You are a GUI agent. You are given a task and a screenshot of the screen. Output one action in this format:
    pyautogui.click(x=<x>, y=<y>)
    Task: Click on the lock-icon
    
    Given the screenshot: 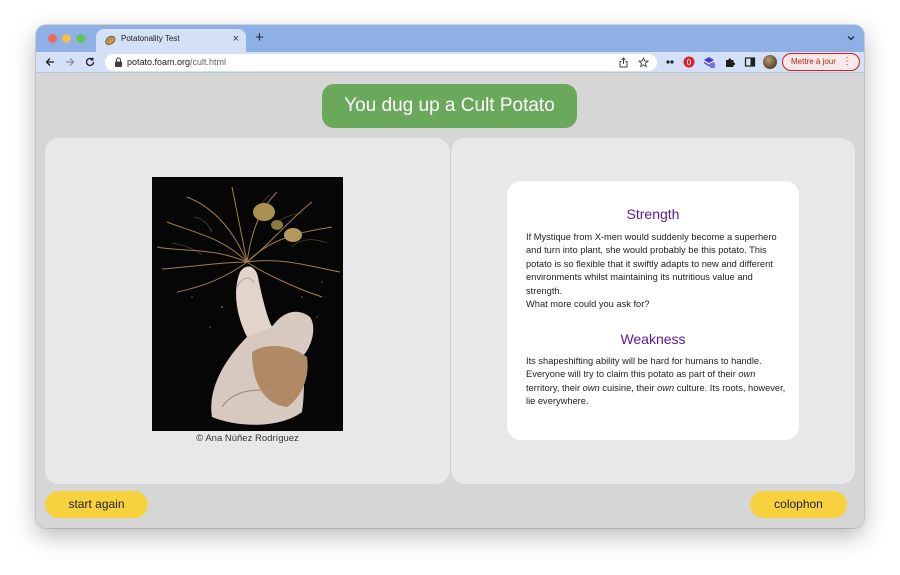 What is the action you would take?
    pyautogui.click(x=118, y=62)
    